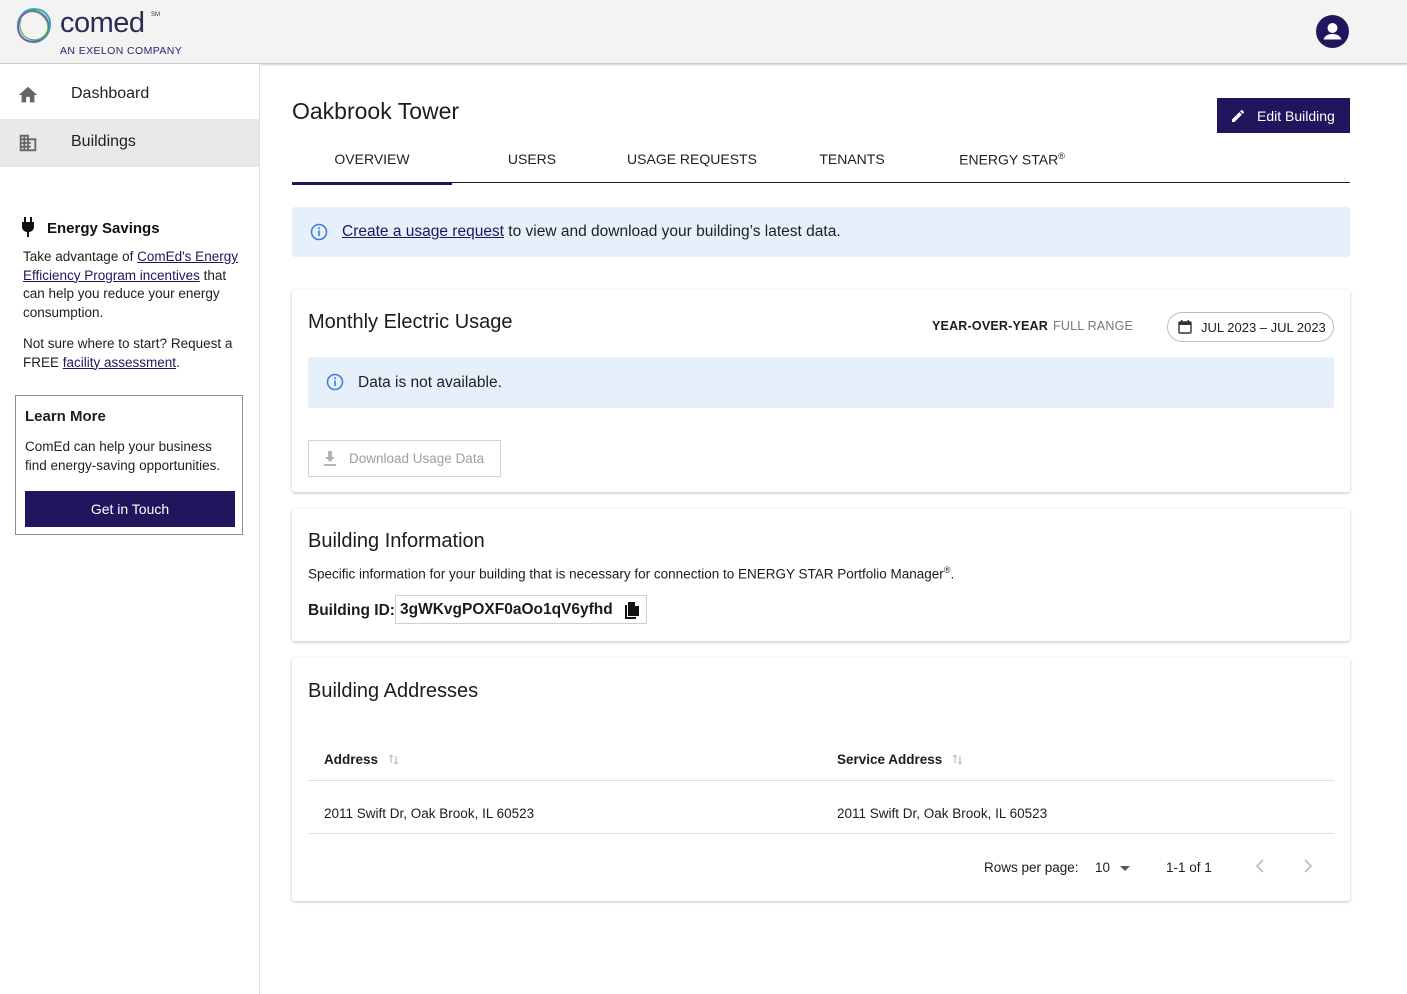 The width and height of the screenshot is (1407, 994). I want to click on logo-wordmark: comed, so click(102, 23).